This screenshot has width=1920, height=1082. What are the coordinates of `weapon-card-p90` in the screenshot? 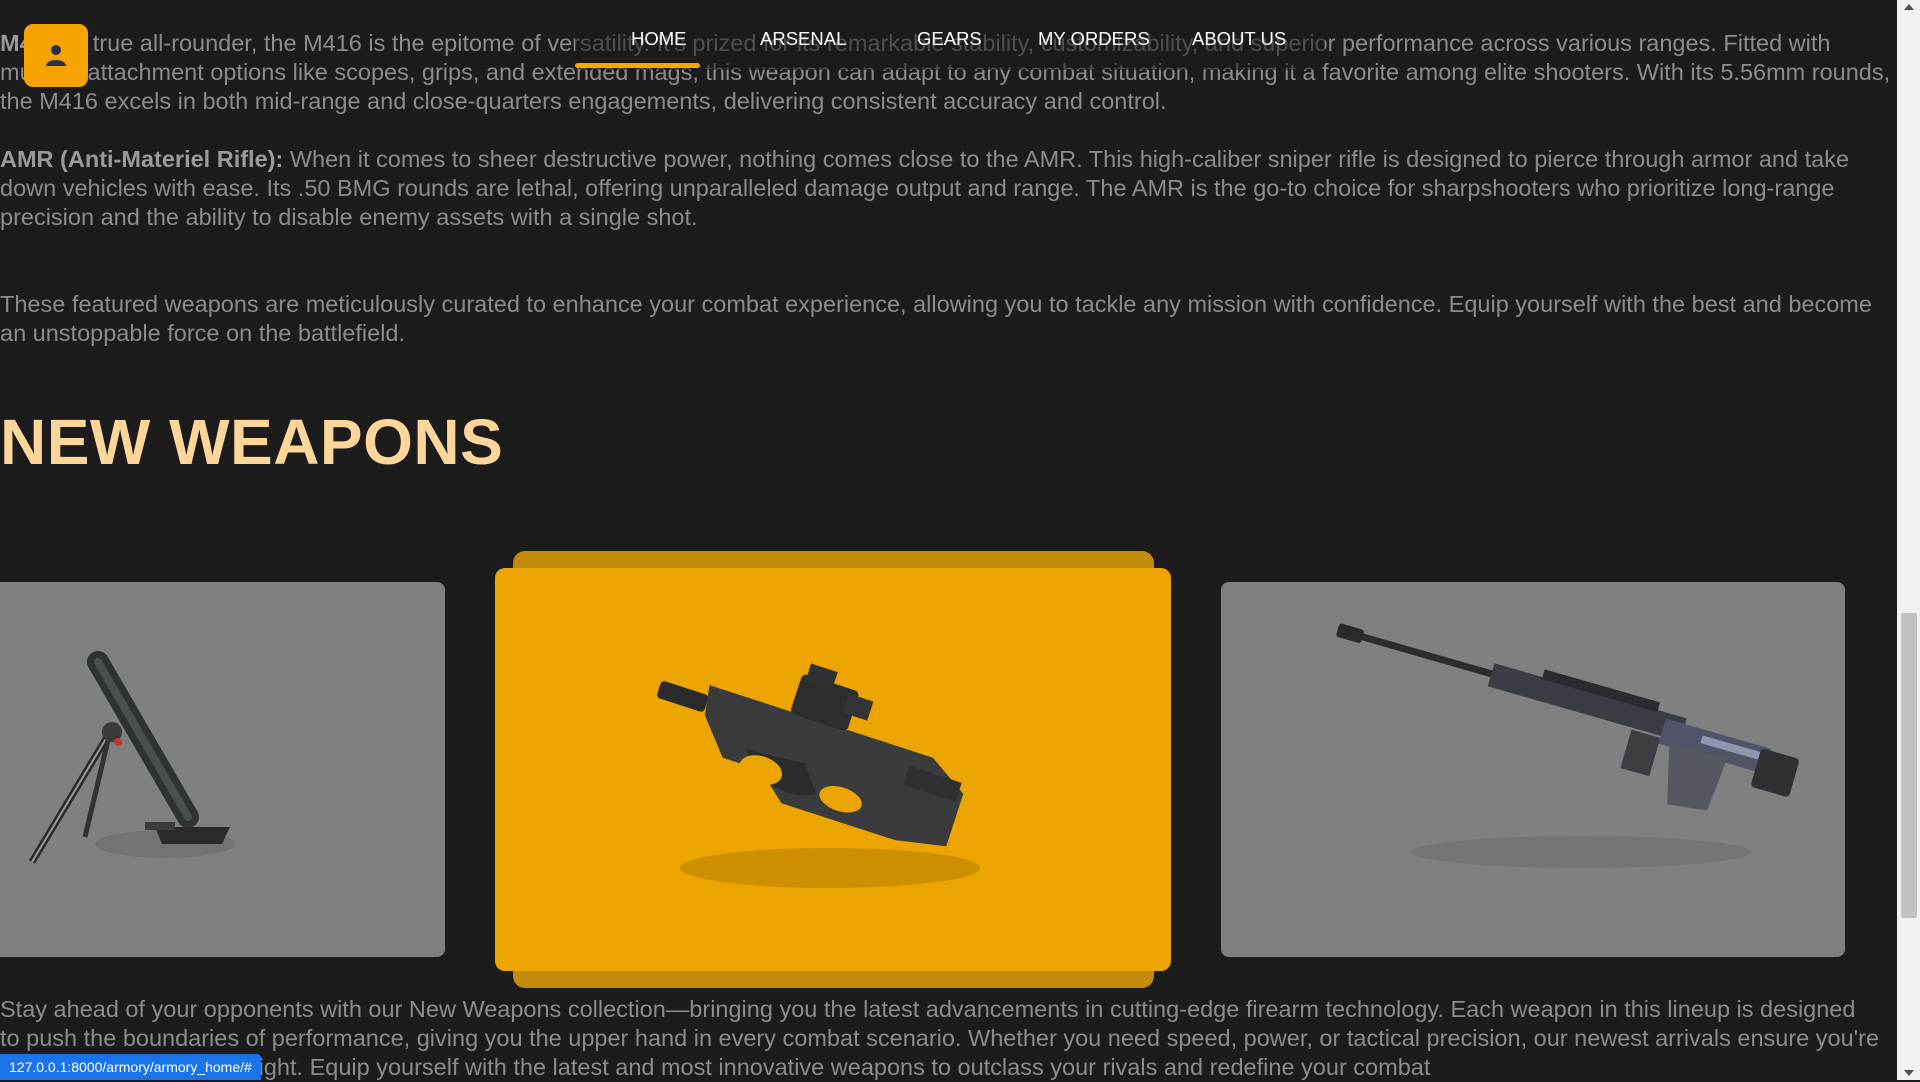 It's located at (833, 769).